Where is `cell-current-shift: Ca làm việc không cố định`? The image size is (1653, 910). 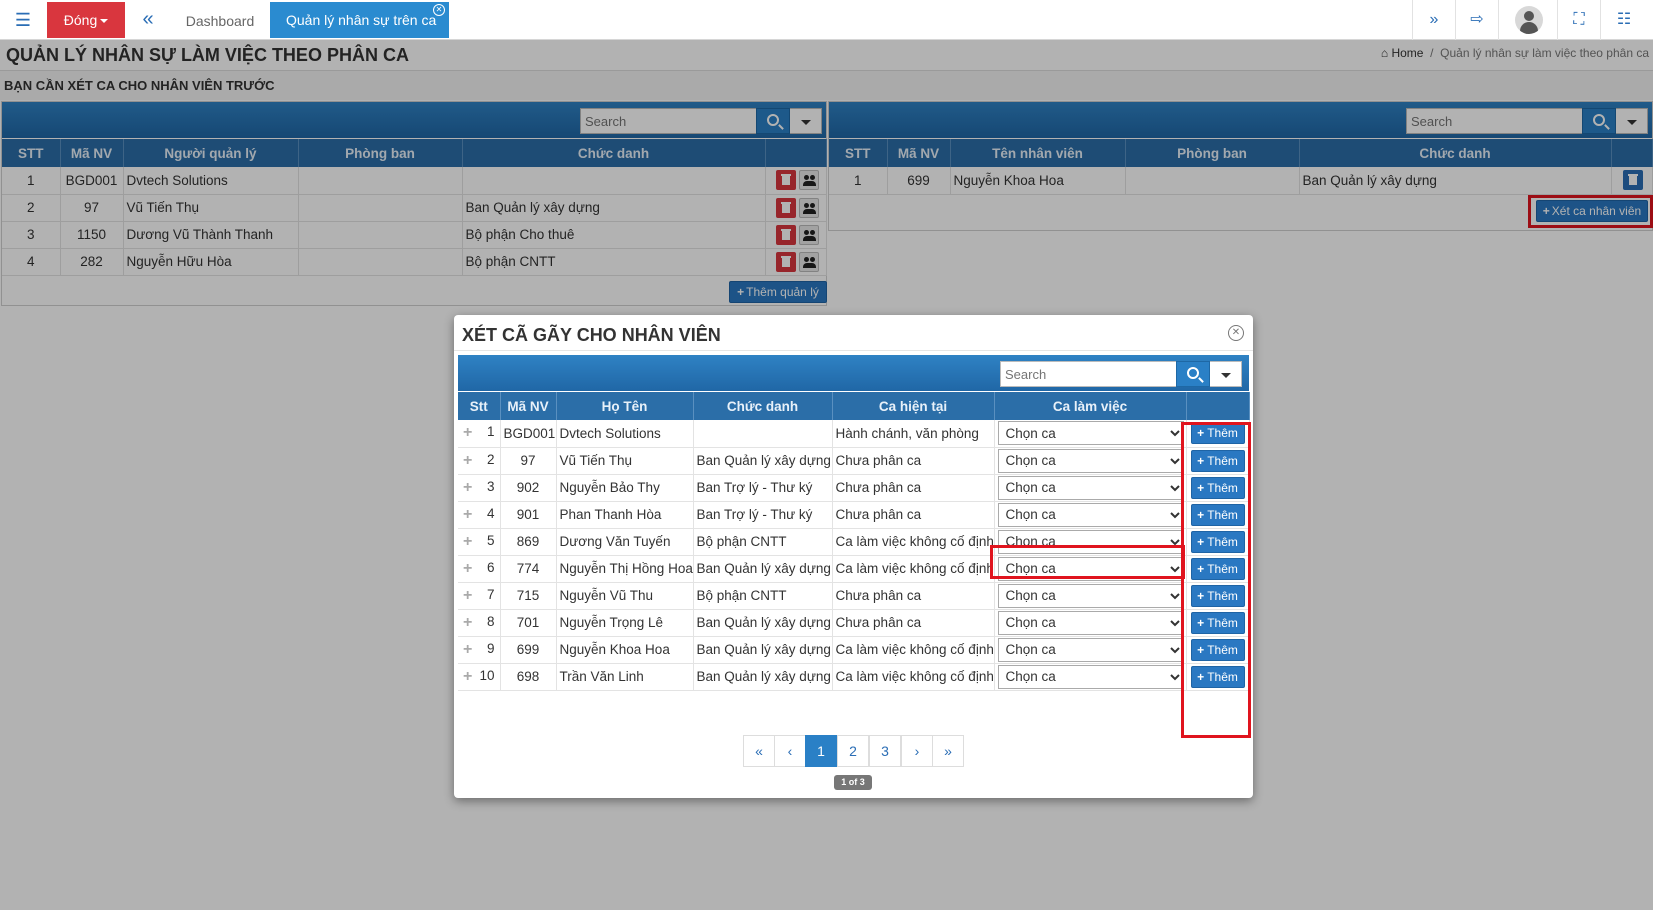
cell-current-shift: Ca làm việc không cố định is located at coordinates (913, 650).